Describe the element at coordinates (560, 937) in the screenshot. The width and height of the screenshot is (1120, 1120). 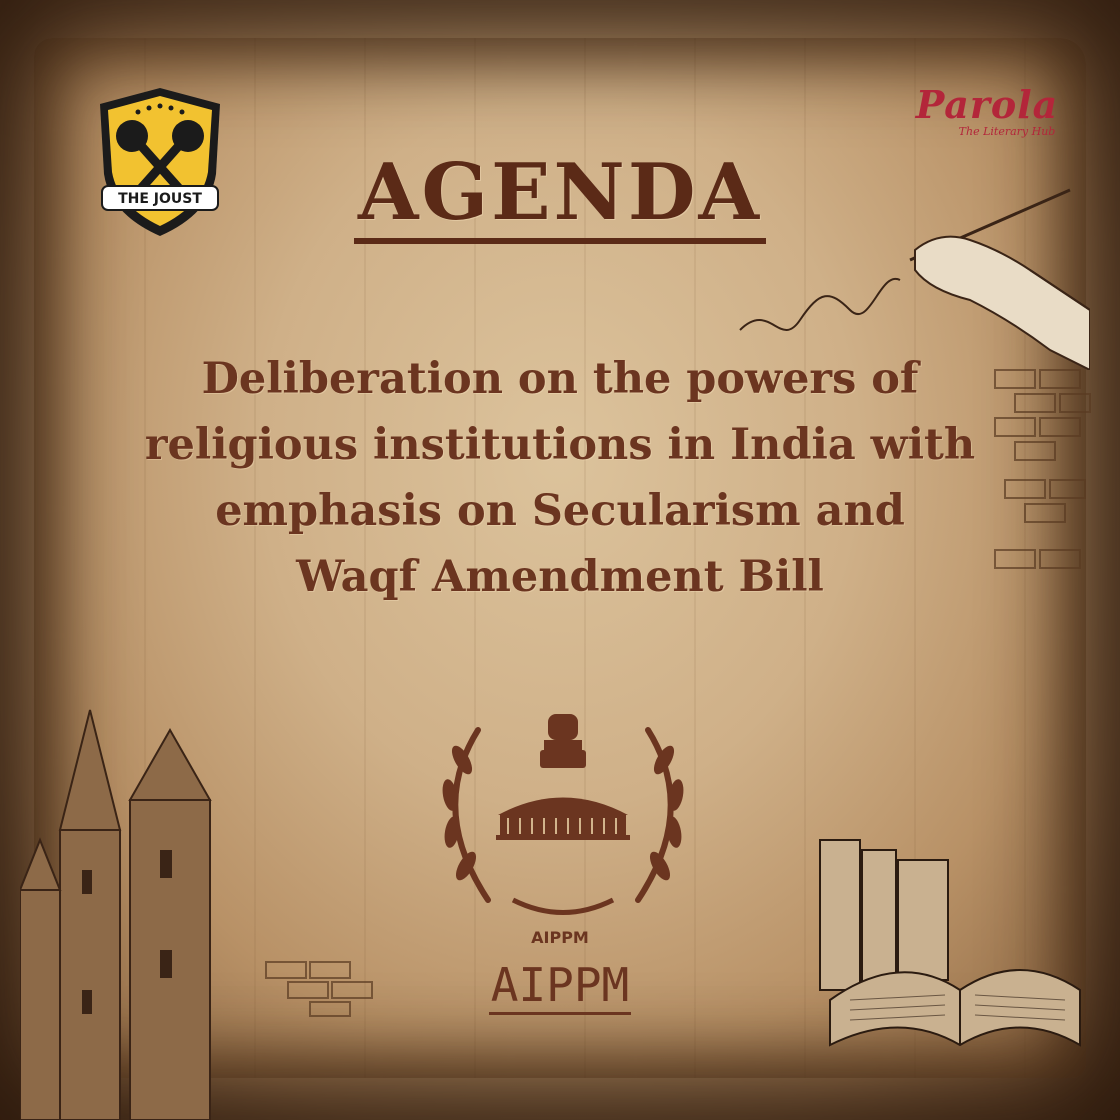
I see `emblem-label: AIPPM` at that location.